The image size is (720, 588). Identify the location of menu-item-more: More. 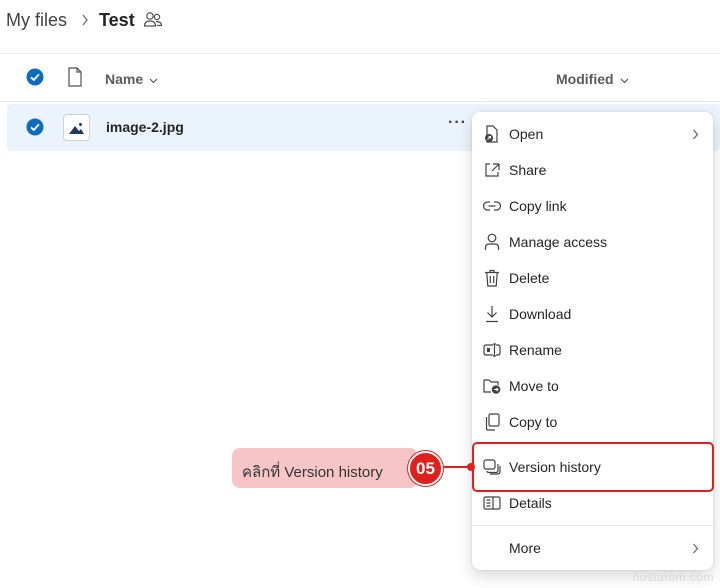
(592, 548).